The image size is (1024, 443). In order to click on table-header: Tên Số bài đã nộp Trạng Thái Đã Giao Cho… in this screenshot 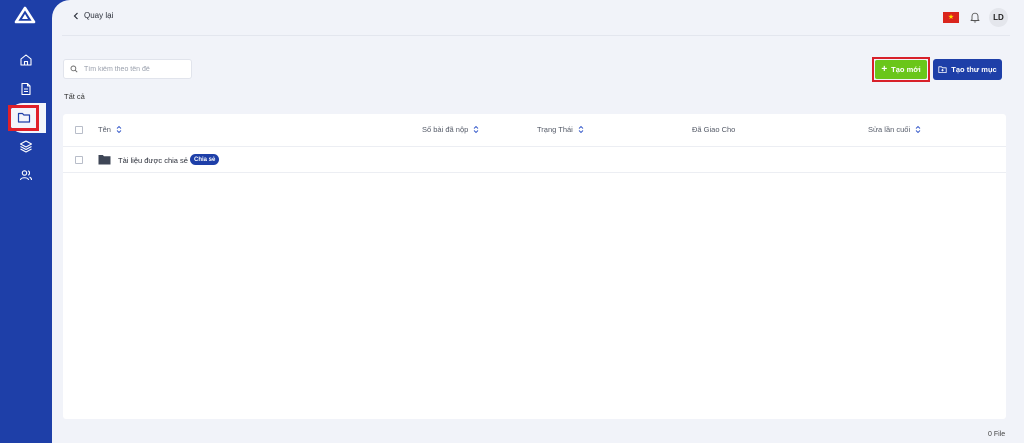, I will do `click(534, 130)`.